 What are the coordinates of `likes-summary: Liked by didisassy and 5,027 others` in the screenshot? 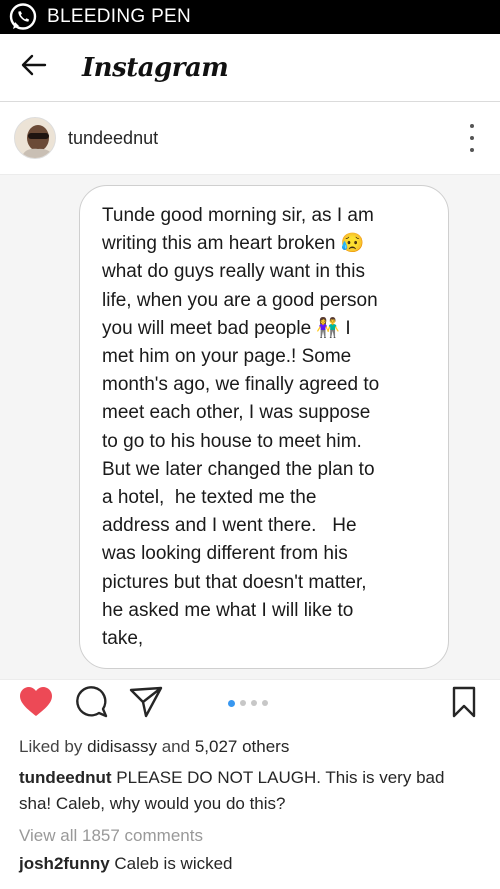 It's located at (154, 747).